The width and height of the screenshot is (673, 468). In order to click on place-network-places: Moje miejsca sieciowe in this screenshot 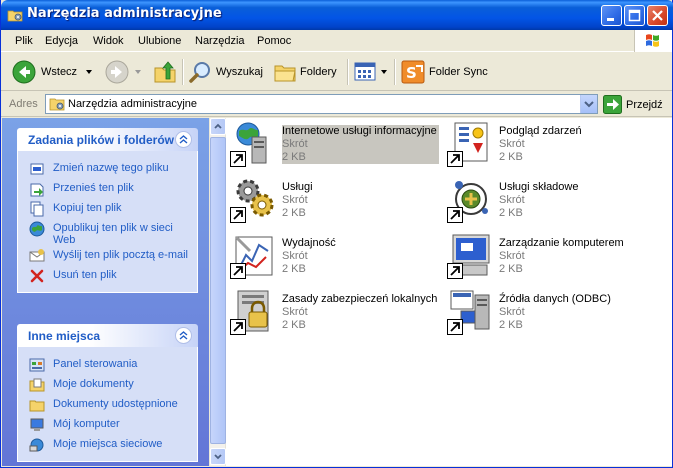, I will do `click(107, 445)`.